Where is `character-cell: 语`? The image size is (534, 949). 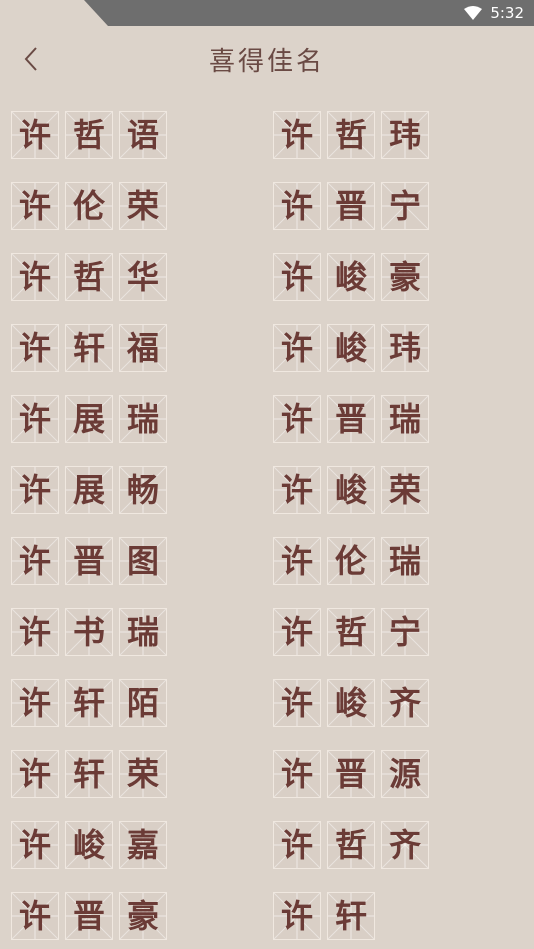 character-cell: 语 is located at coordinates (143, 135).